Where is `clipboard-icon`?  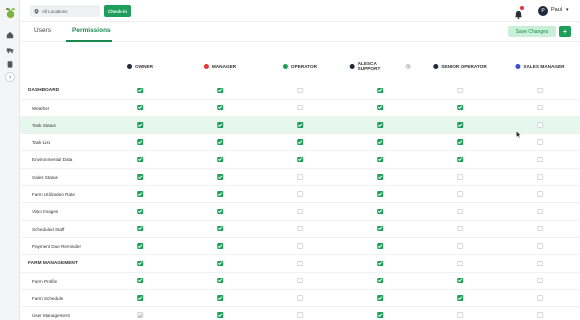 clipboard-icon is located at coordinates (10, 64).